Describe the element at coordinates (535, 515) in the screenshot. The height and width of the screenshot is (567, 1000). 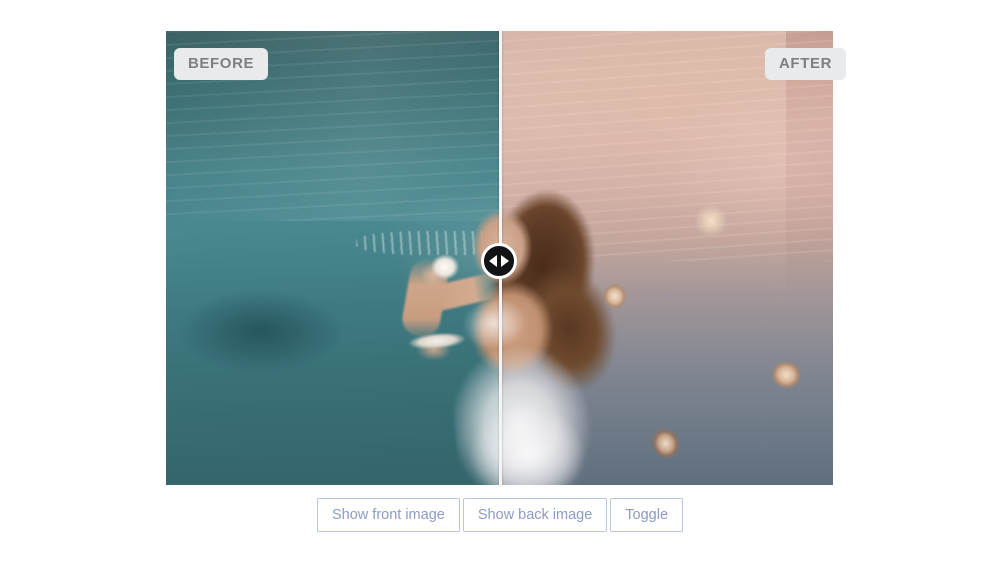
I see `show-back-image-button: Show back image` at that location.